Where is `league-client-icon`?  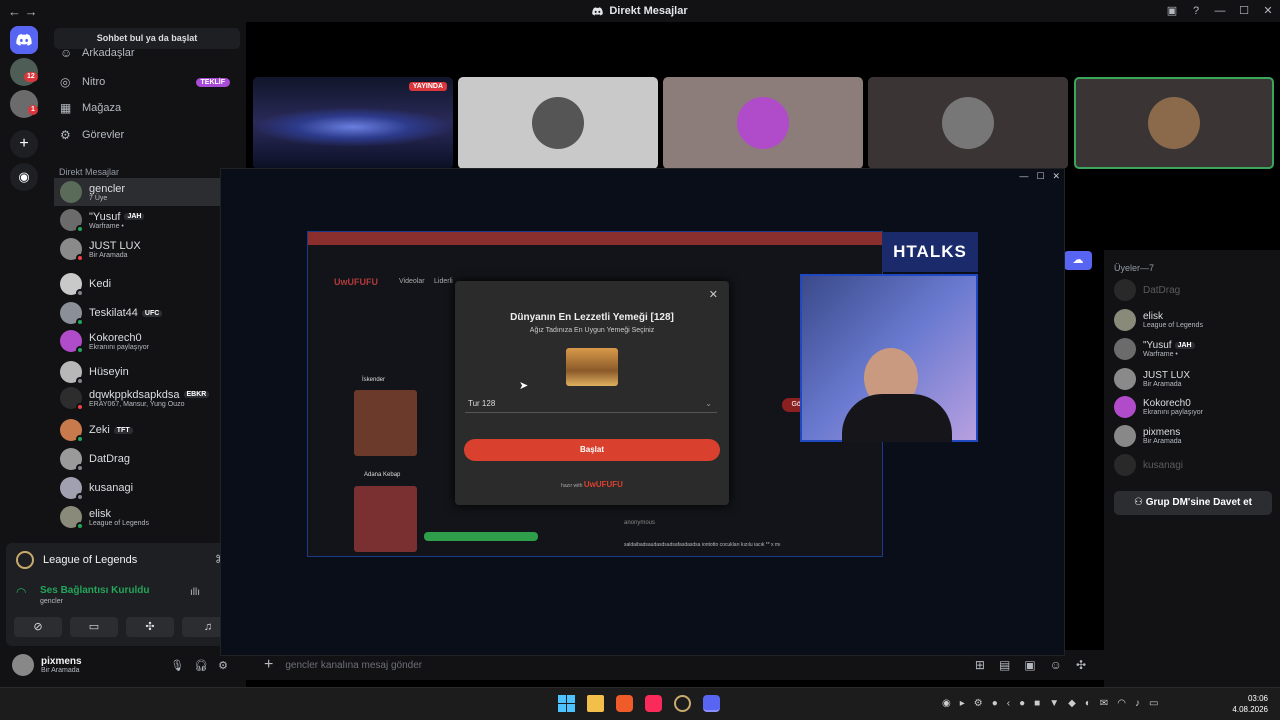
league-client-icon is located at coordinates (682, 703).